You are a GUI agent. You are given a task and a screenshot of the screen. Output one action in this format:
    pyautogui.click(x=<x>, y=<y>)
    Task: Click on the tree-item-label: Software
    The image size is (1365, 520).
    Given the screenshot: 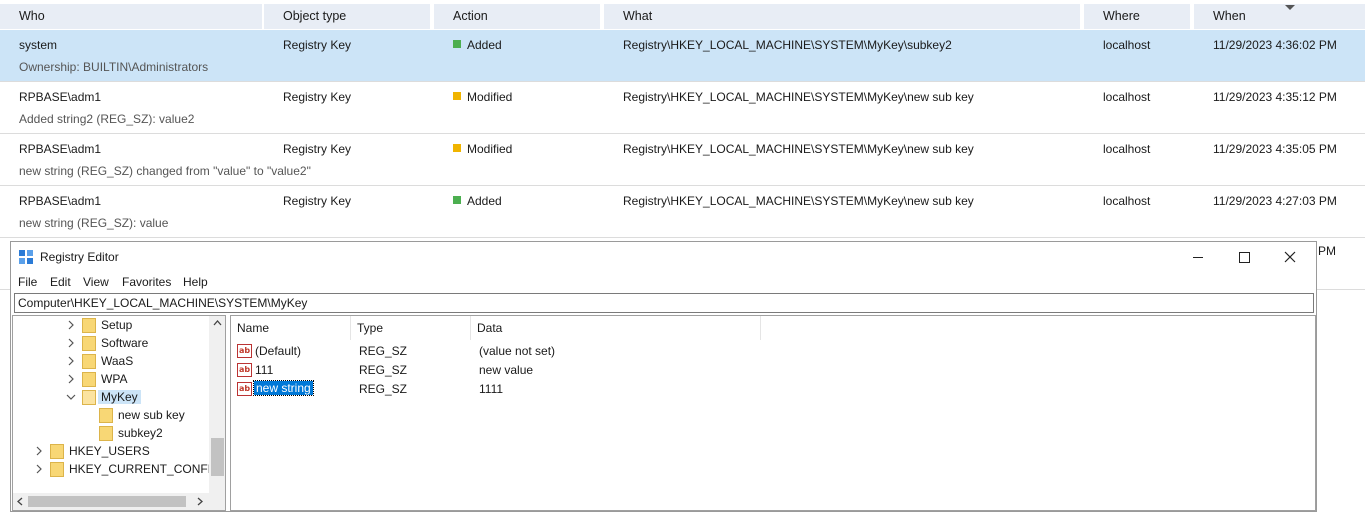 What is the action you would take?
    pyautogui.click(x=125, y=343)
    